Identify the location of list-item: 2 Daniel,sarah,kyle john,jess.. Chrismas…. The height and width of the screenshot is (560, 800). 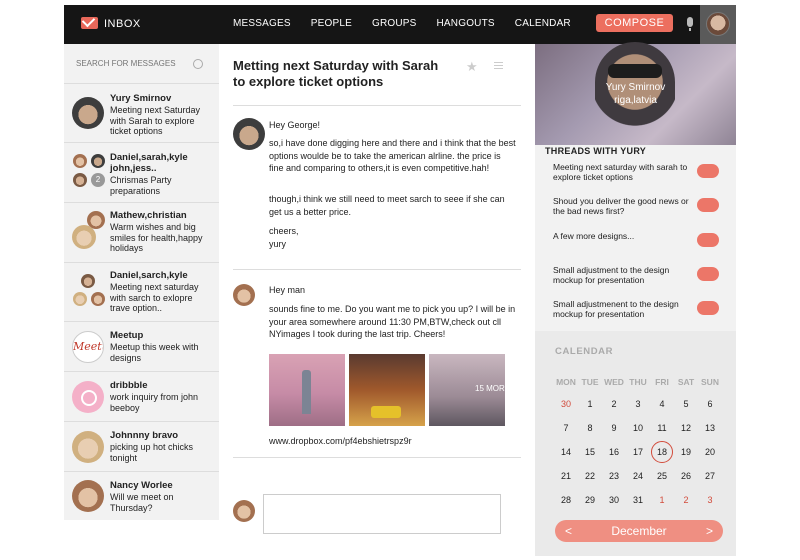
(141, 173).